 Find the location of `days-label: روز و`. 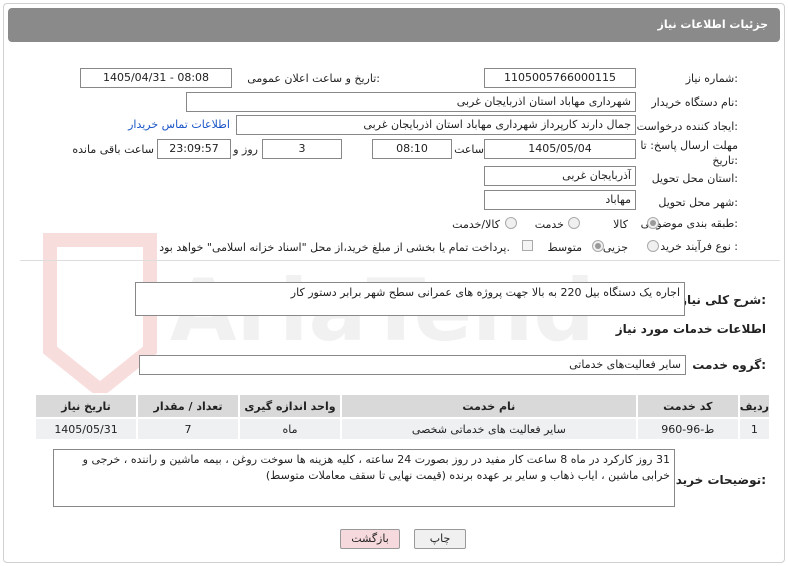

days-label: روز و is located at coordinates (245, 149).